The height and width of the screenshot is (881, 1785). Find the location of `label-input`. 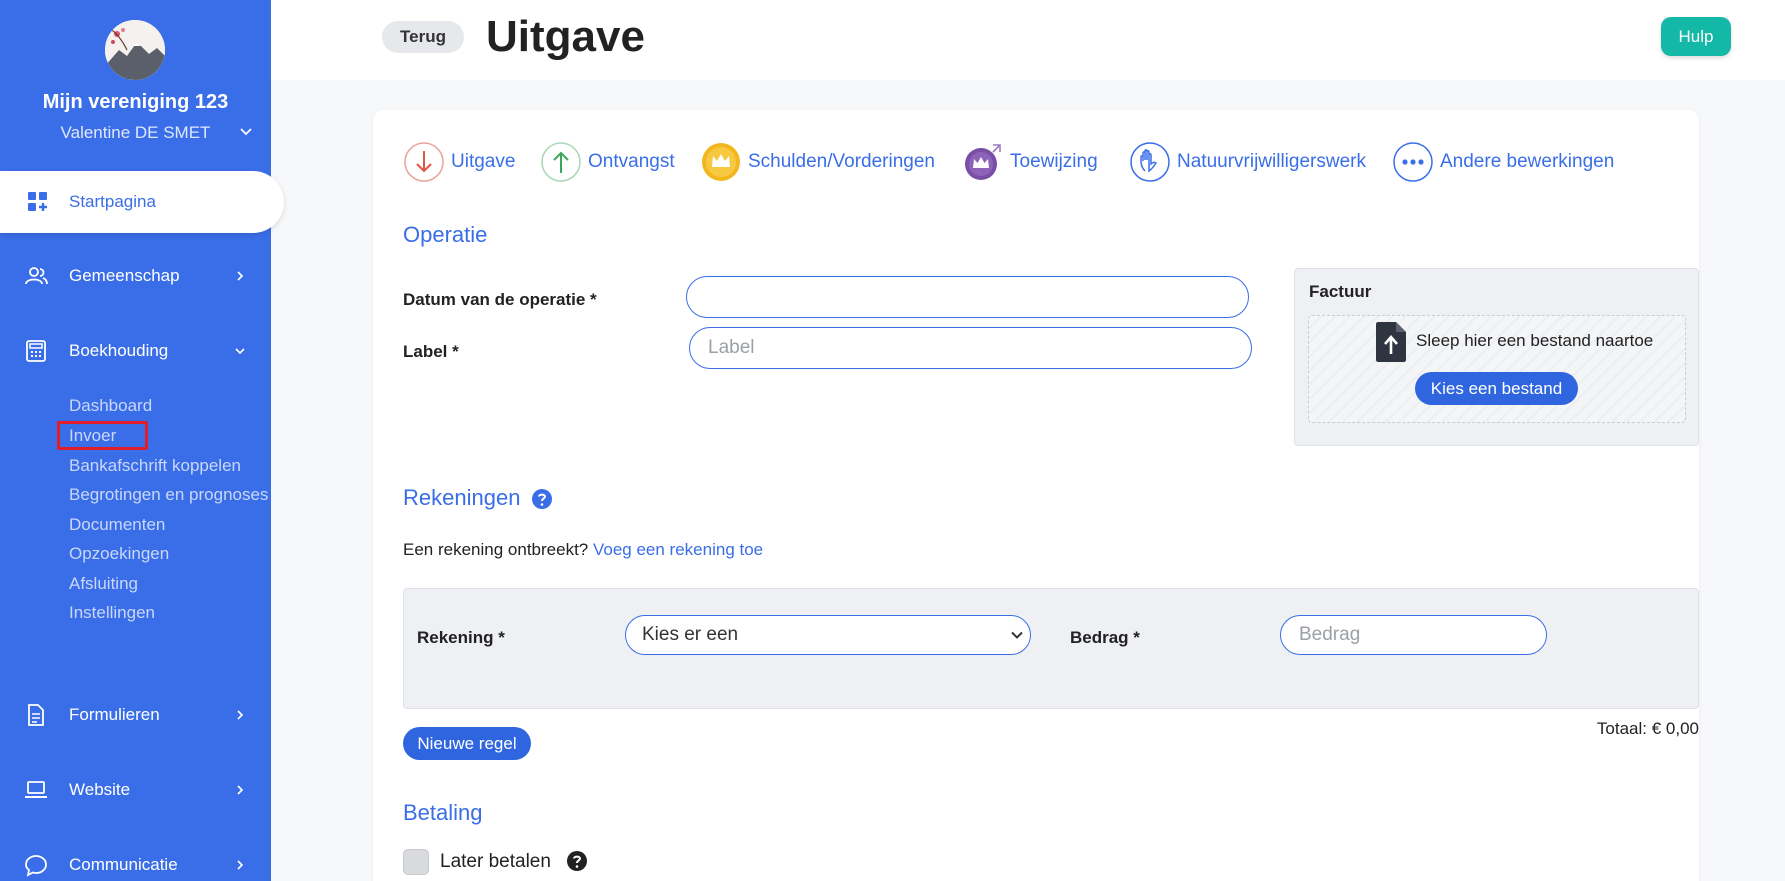

label-input is located at coordinates (970, 348).